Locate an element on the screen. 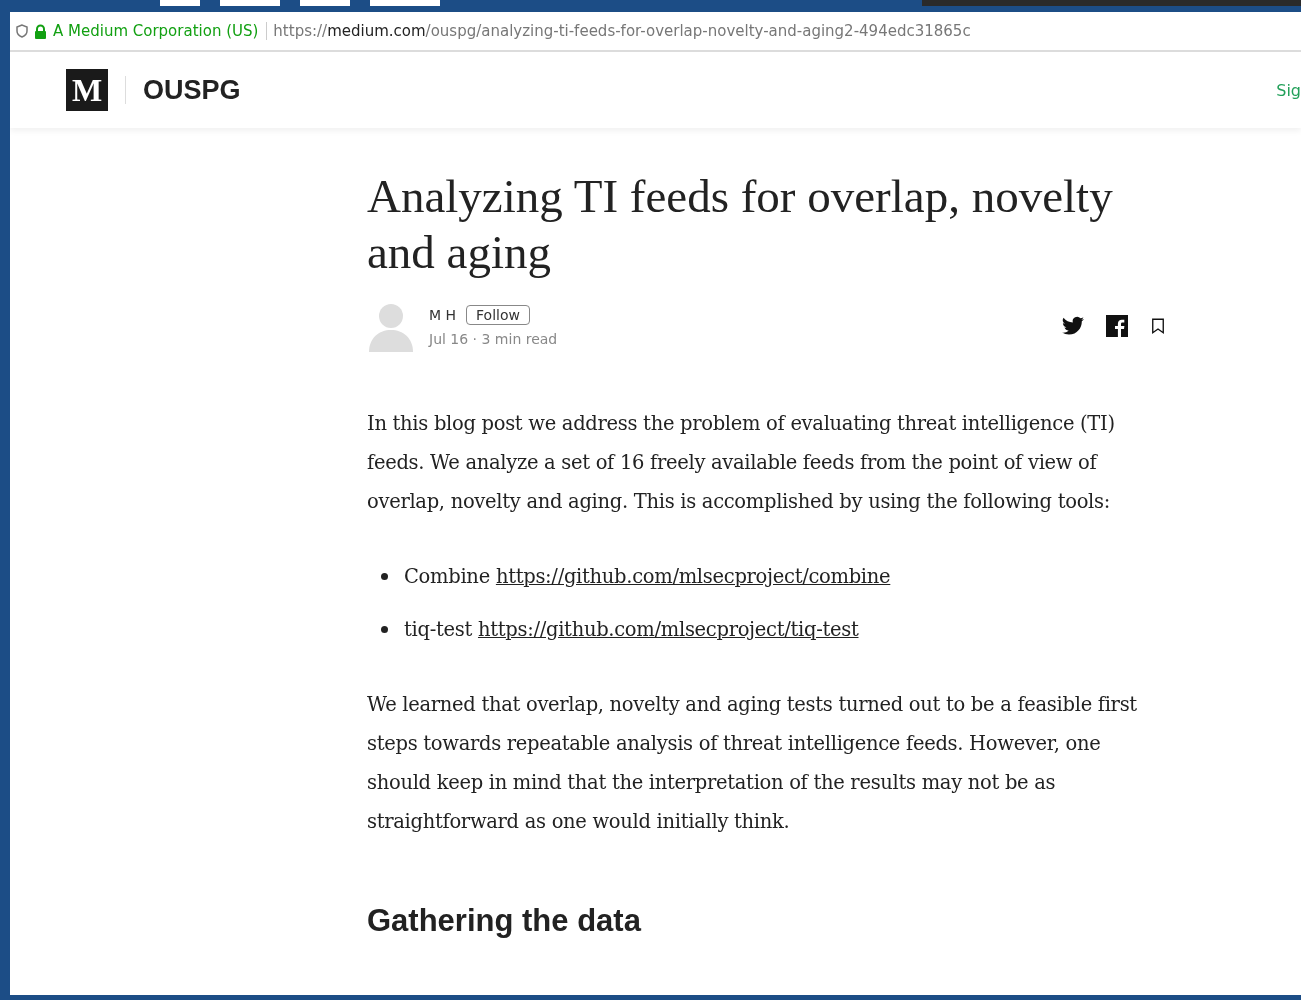 This screenshot has height=1000, width=1301. address-bar-url: https://medium.com/ouspg/analyzing-ti-feeds-for-overlap-novelty-and-aging2-494edc31865c is located at coordinates (622, 31).